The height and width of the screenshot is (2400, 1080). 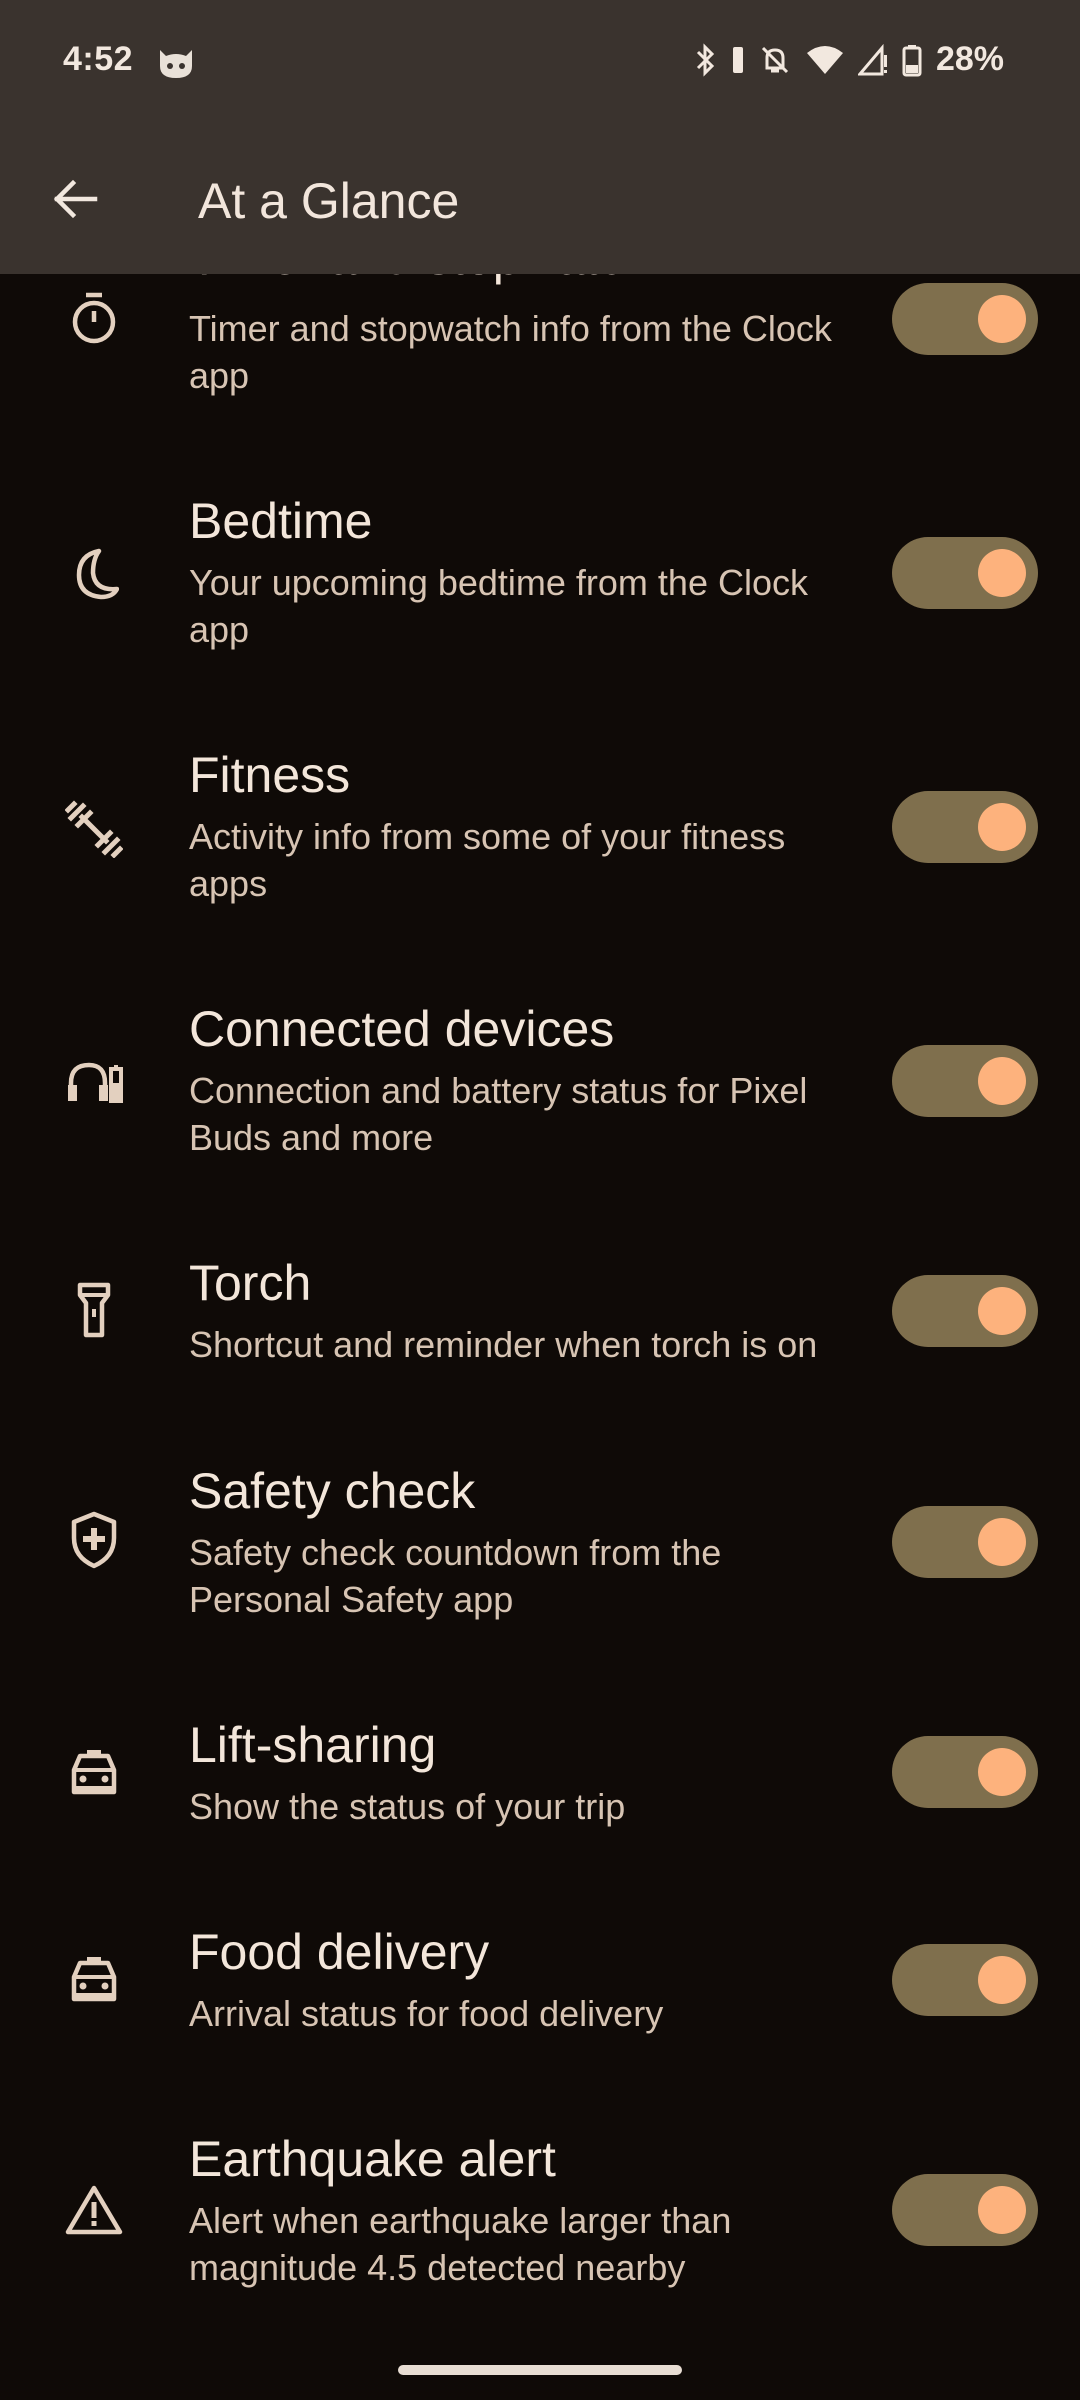 What do you see at coordinates (825, 60) in the screenshot?
I see `wifi-icon` at bounding box center [825, 60].